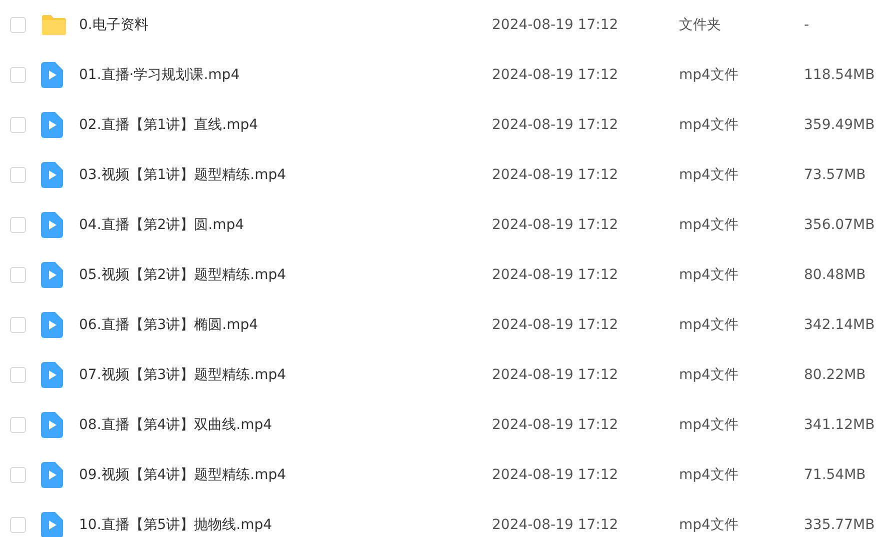  What do you see at coordinates (700, 24) in the screenshot?
I see `file-type: 文件夹` at bounding box center [700, 24].